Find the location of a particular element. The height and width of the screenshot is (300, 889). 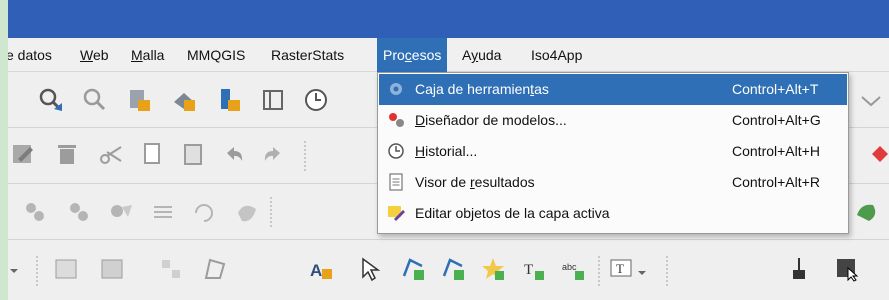

menu-item-label: Editar objetos de la capa activa is located at coordinates (512, 213).